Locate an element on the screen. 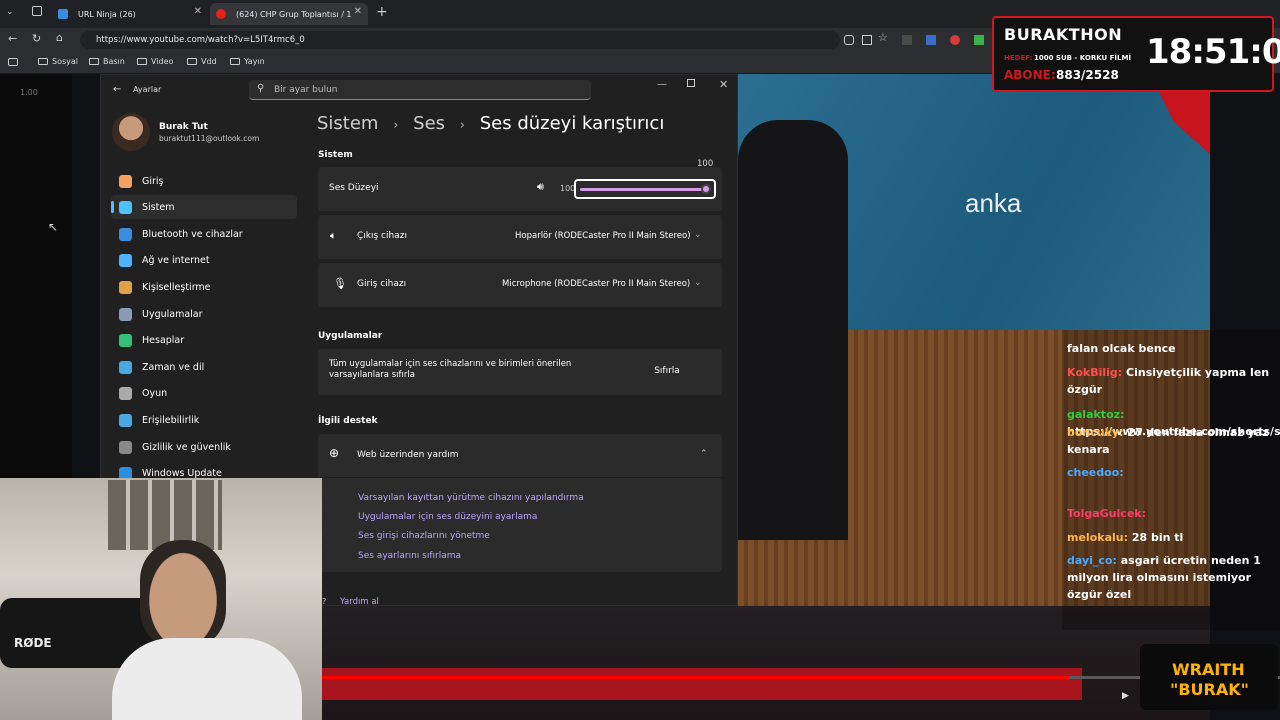 Image resolution: width=1280 pixels, height=720 pixels. video-timestamp: 1.00 is located at coordinates (29, 92).